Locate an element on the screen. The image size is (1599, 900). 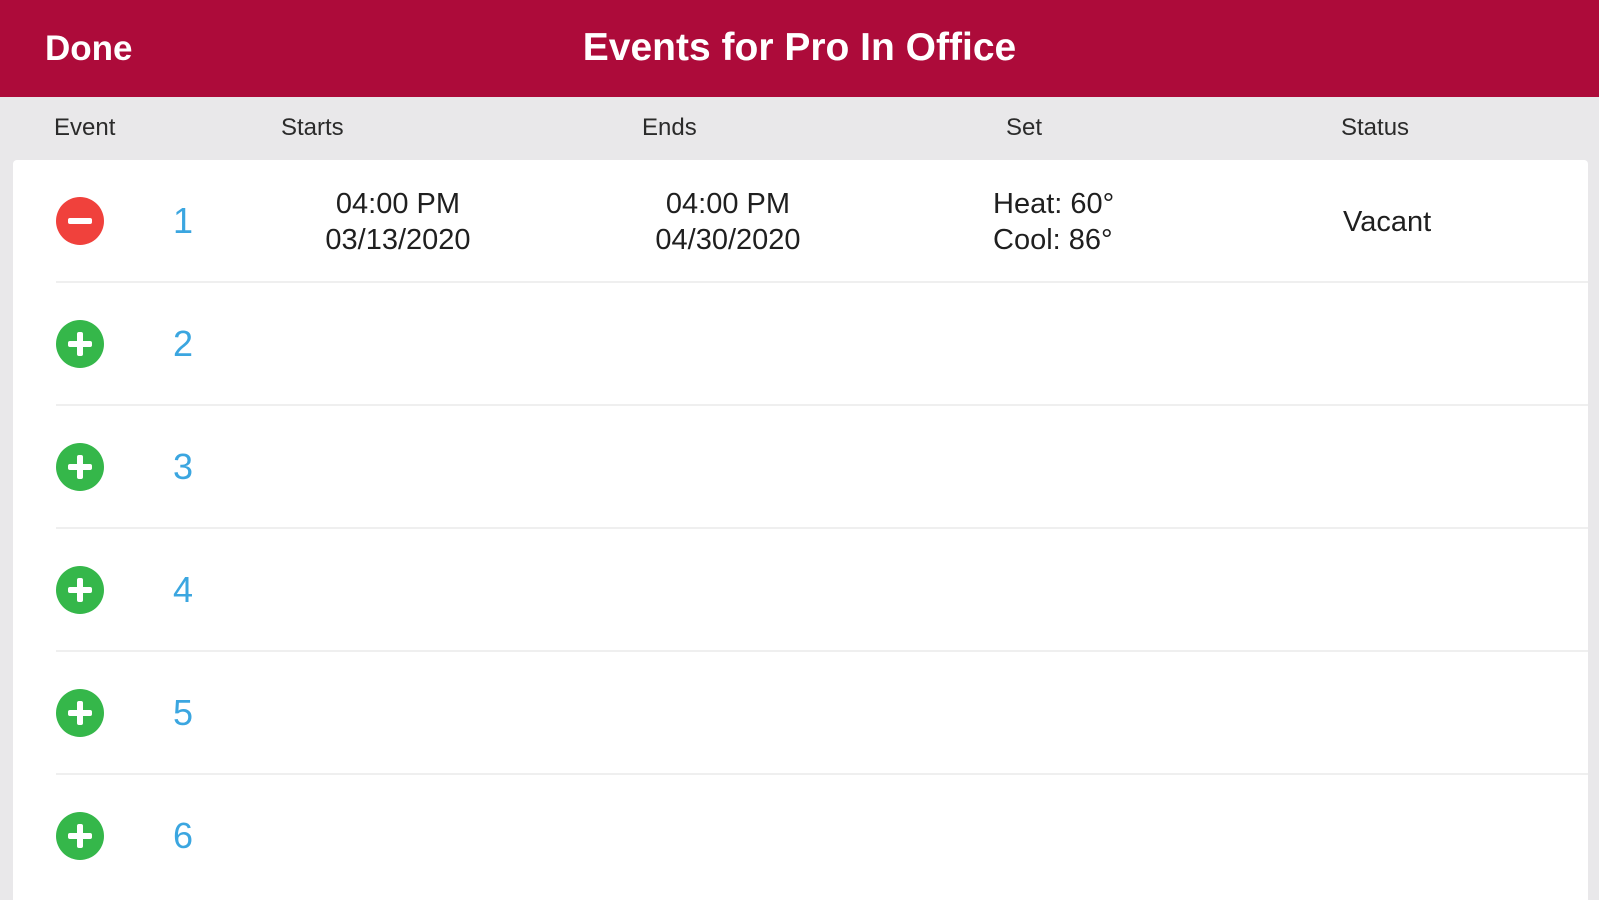
event-number: 6 is located at coordinates (183, 836).